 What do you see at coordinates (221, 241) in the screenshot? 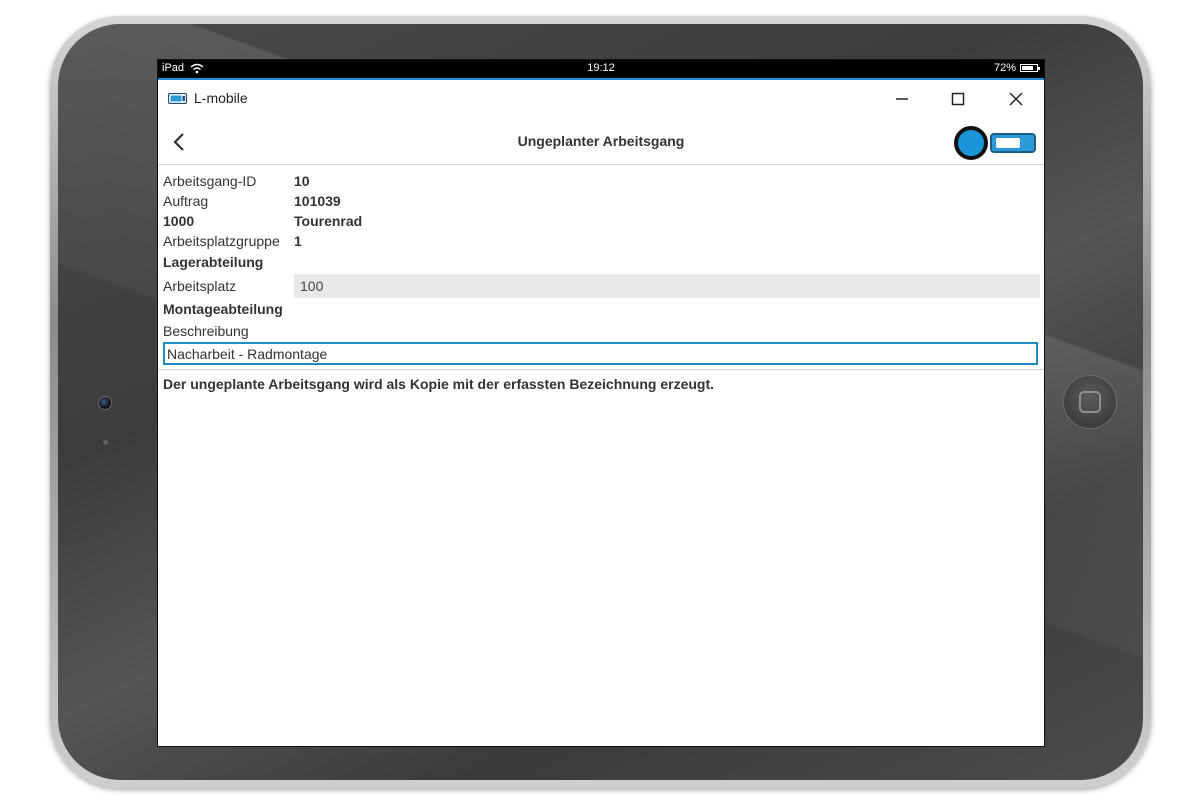
I see `workgroup-label: Arbeitsplatzgruppe` at bounding box center [221, 241].